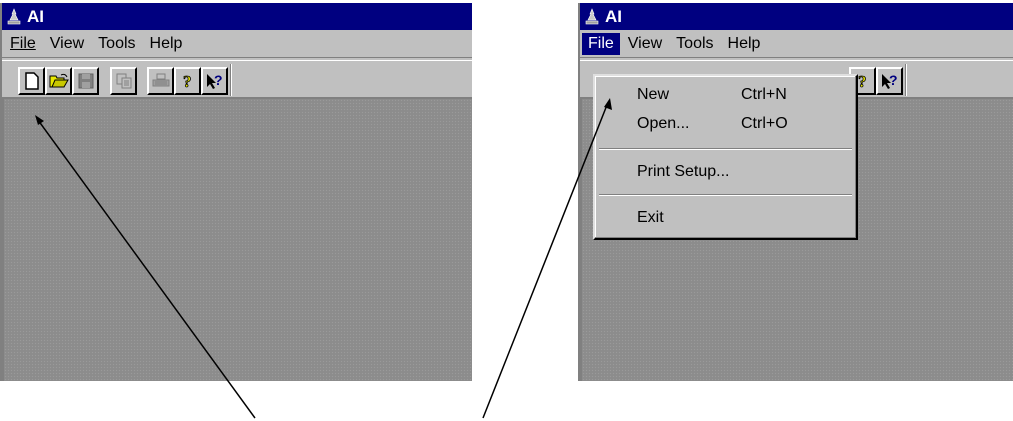 Image resolution: width=1013 pixels, height=421 pixels. Describe the element at coordinates (725, 124) in the screenshot. I see `menu-item-open: Open... Ctrl+O` at that location.